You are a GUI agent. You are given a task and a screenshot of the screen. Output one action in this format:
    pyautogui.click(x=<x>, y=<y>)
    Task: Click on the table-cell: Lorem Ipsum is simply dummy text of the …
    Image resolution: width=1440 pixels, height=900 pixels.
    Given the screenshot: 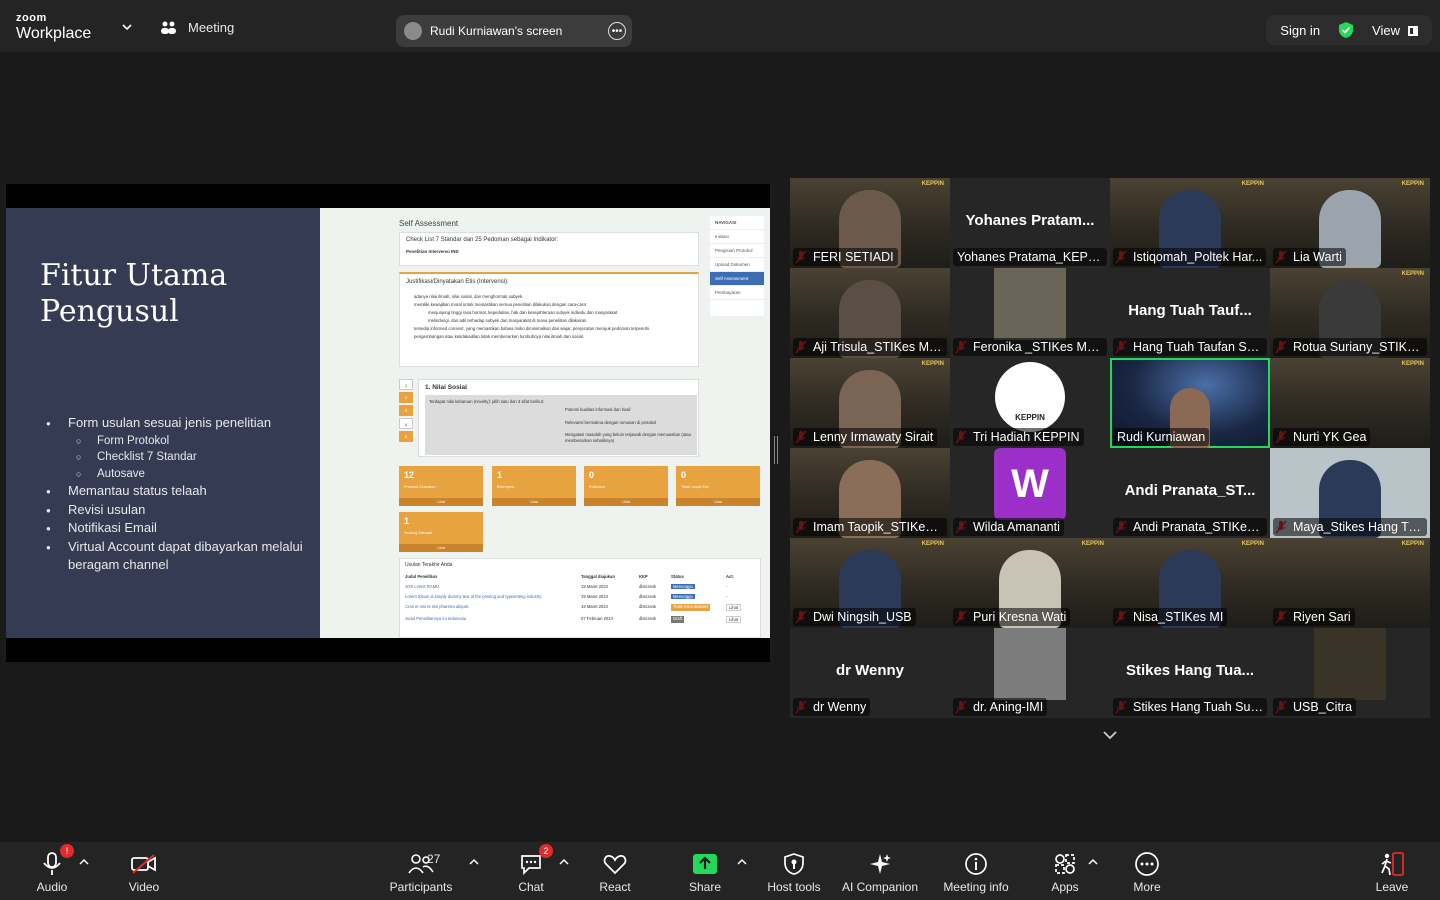 What is the action you would take?
    pyautogui.click(x=493, y=596)
    